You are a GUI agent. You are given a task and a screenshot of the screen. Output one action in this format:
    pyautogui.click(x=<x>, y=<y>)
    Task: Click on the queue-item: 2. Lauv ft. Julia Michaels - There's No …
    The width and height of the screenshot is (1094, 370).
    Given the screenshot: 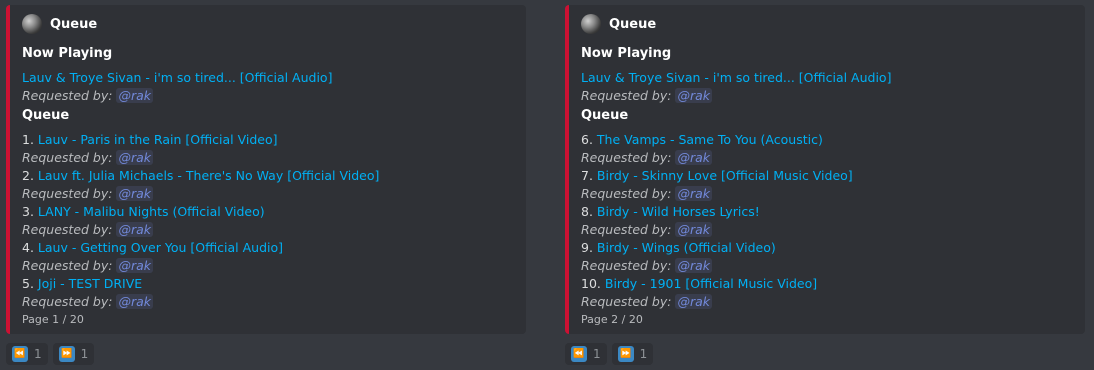 What is the action you would take?
    pyautogui.click(x=200, y=176)
    